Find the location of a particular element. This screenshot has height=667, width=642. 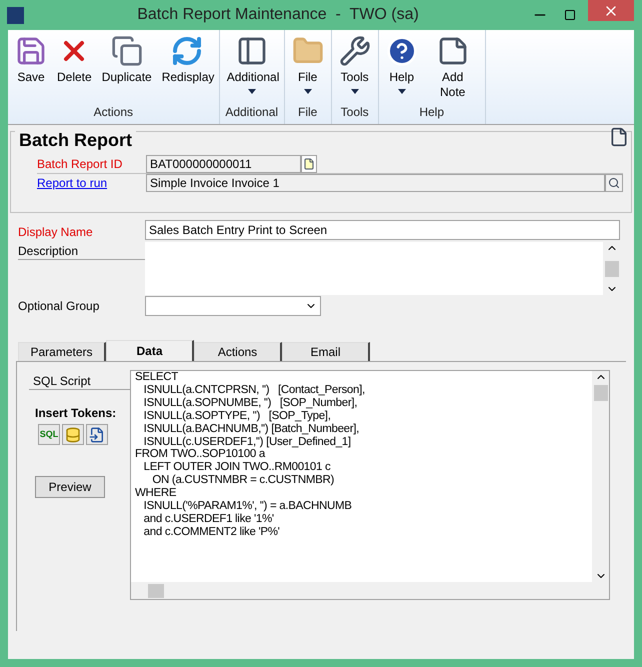

ribbon-button: Delete is located at coordinates (74, 66).